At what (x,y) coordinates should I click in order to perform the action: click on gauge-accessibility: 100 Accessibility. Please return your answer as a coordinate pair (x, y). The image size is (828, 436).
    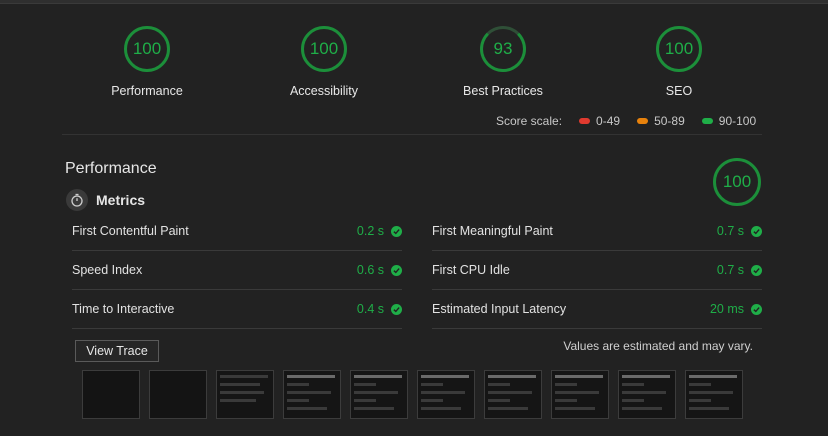
    Looking at the image, I should click on (324, 62).